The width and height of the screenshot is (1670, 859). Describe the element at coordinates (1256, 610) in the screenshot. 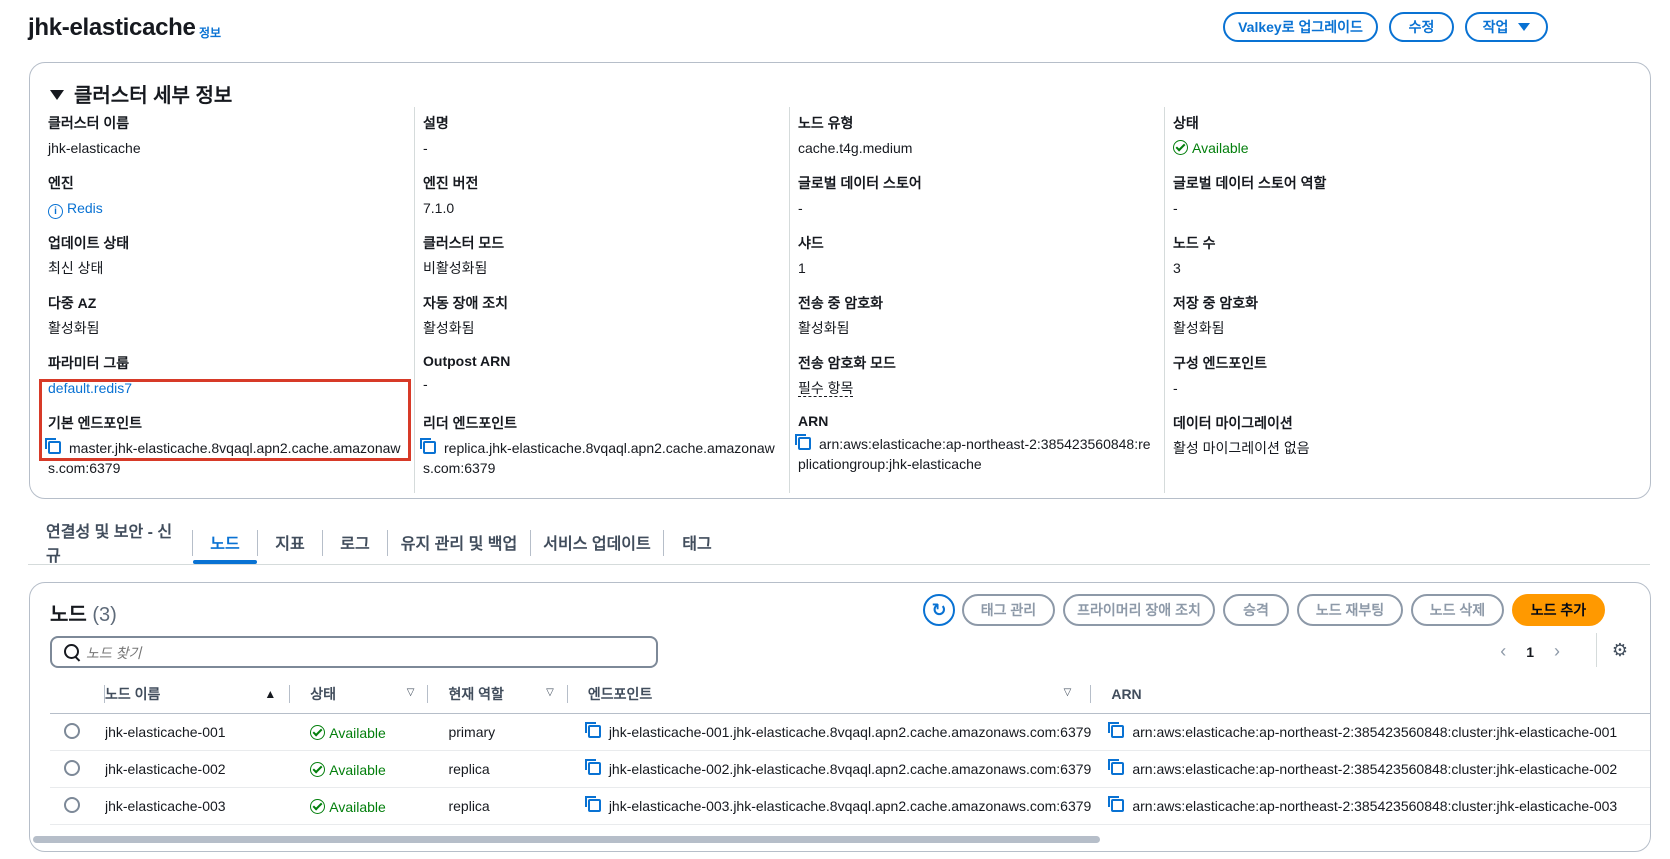

I see `promote-button: 승격` at that location.